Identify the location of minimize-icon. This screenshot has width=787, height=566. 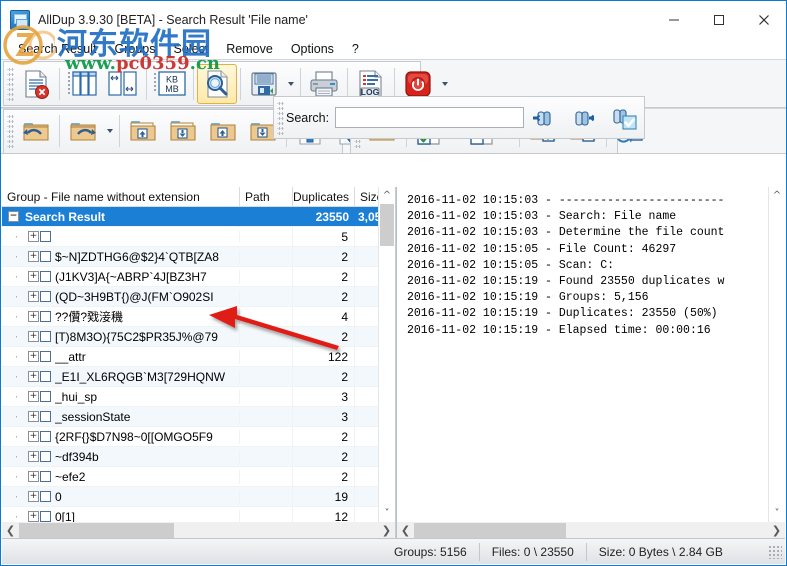
(673, 19).